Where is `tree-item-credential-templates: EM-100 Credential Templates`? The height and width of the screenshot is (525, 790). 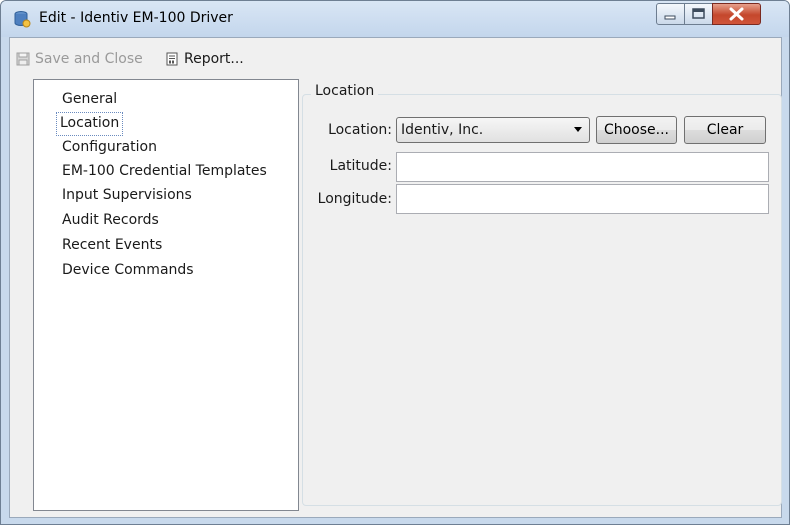 tree-item-credential-templates: EM-100 Credential Templates is located at coordinates (164, 171).